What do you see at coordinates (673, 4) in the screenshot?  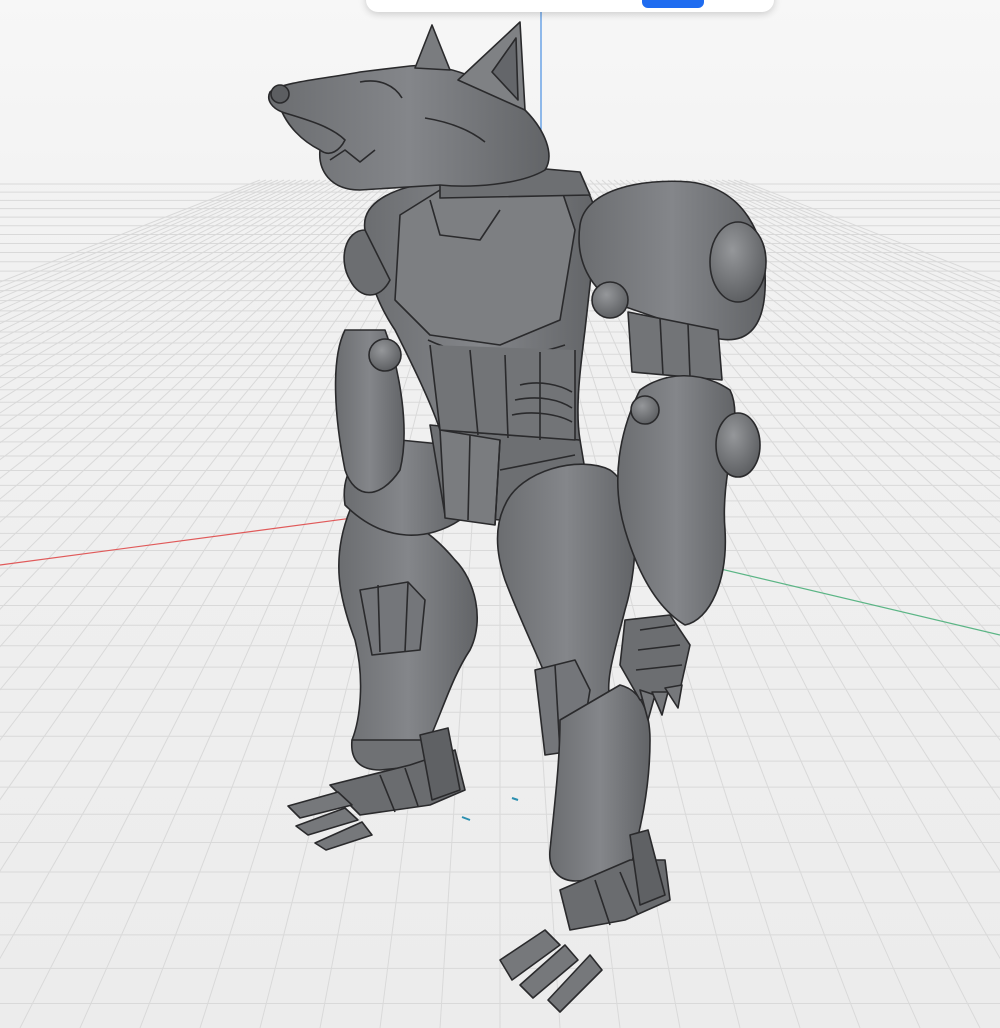 I see `primary-action-button` at bounding box center [673, 4].